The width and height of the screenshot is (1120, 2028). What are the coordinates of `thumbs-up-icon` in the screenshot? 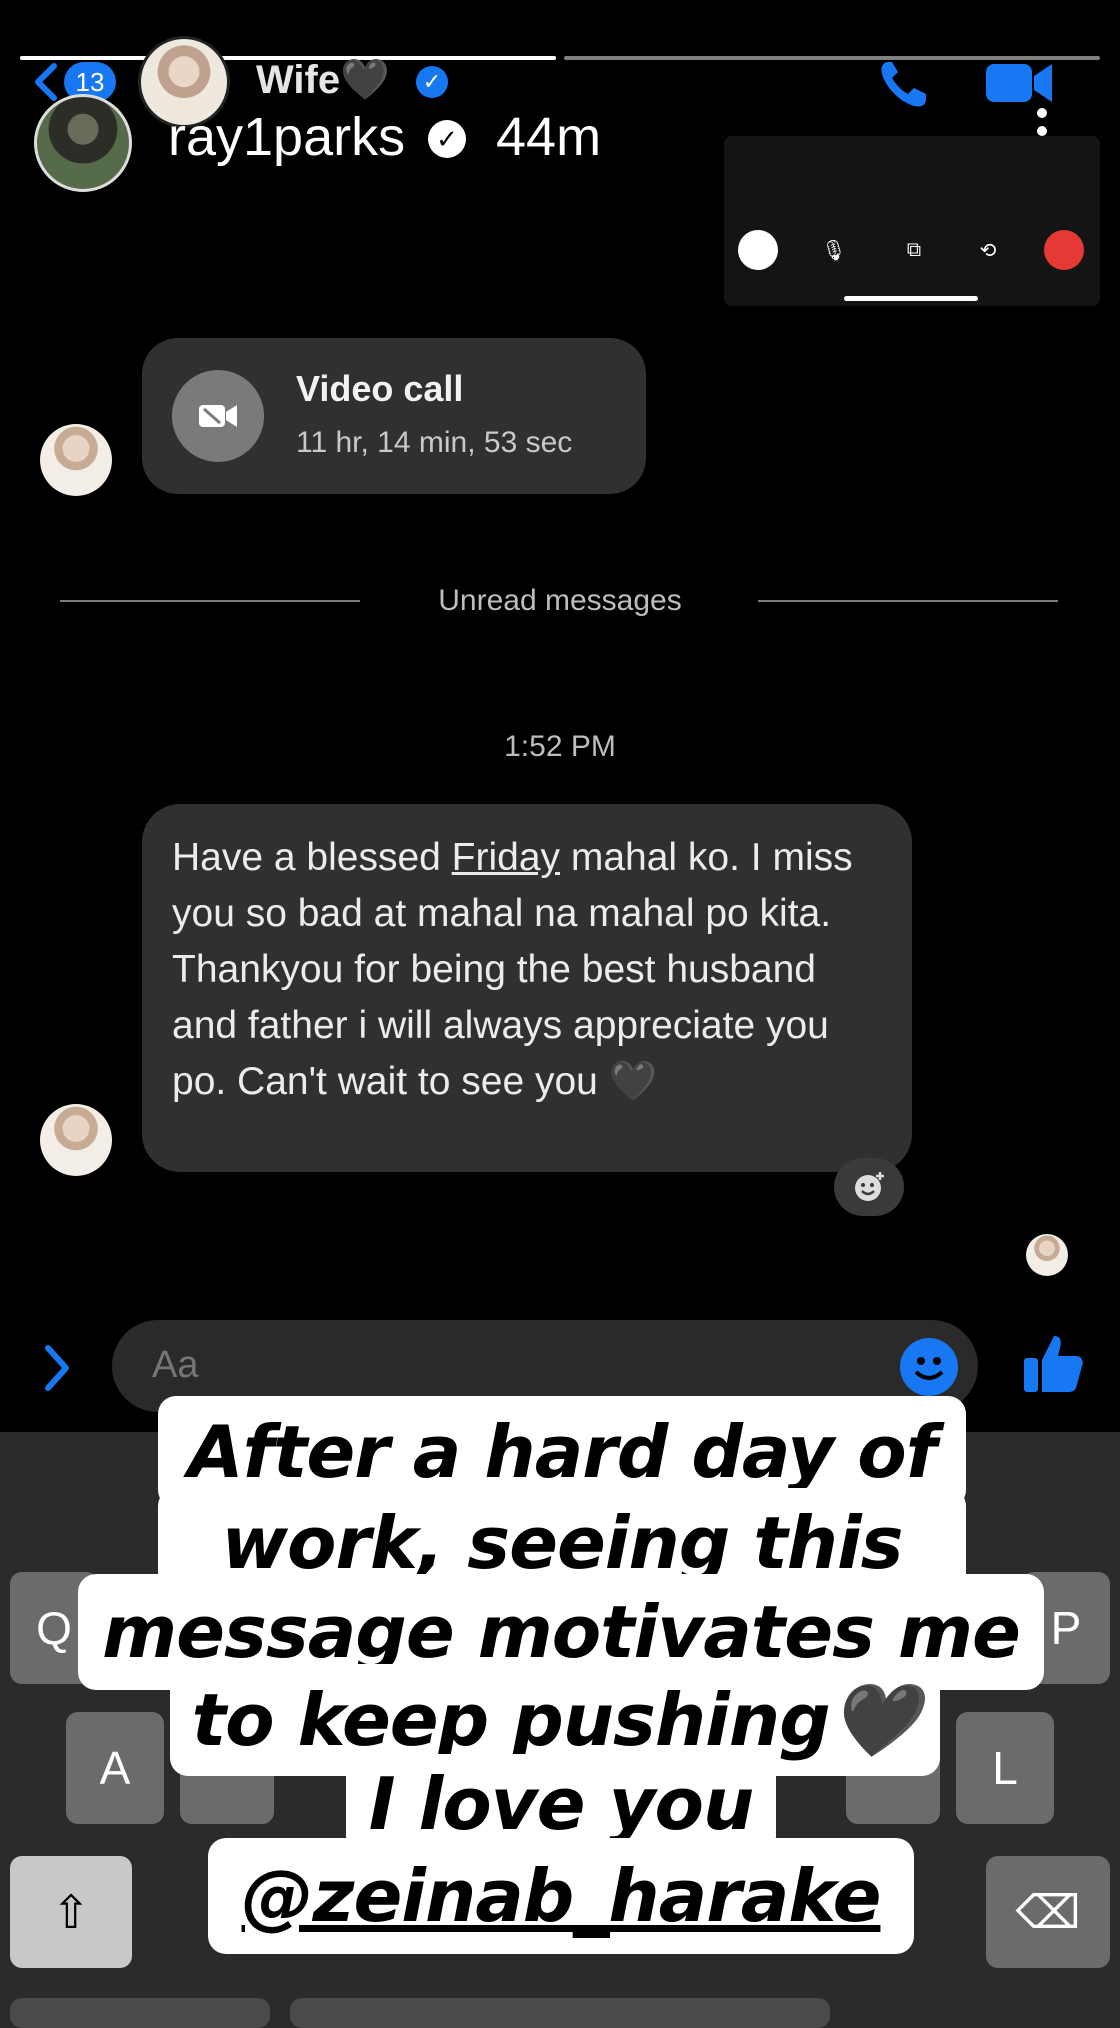 It's located at (1053, 1363).